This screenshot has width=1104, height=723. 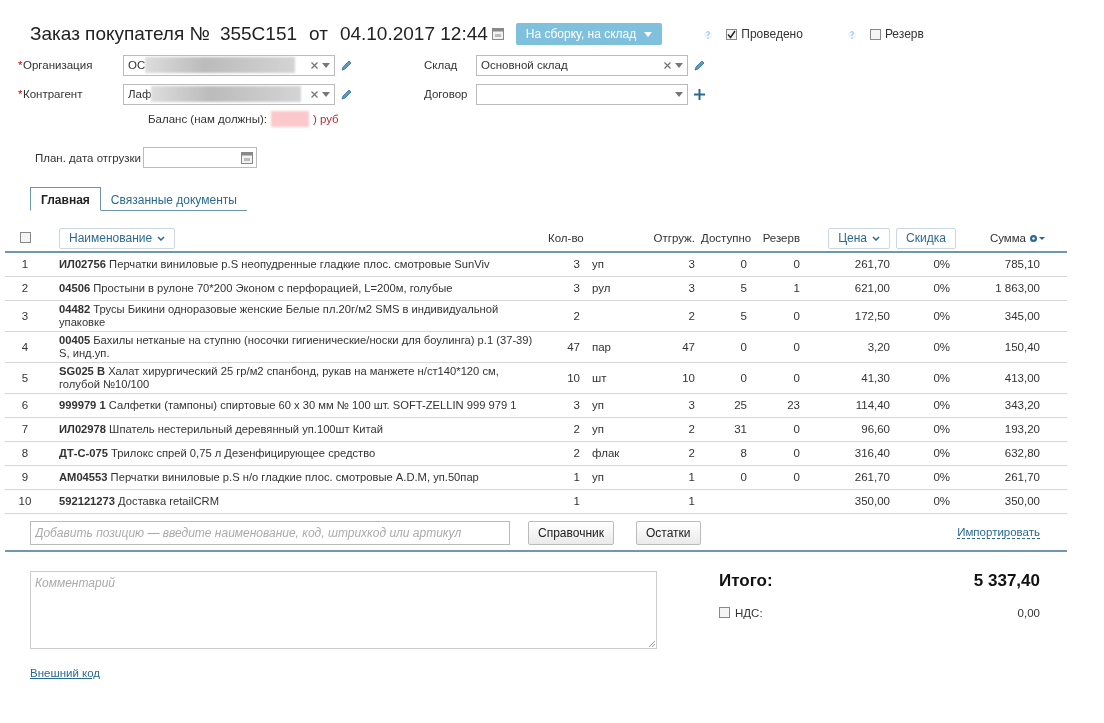 I want to click on total-label: Итого:, so click(x=746, y=580).